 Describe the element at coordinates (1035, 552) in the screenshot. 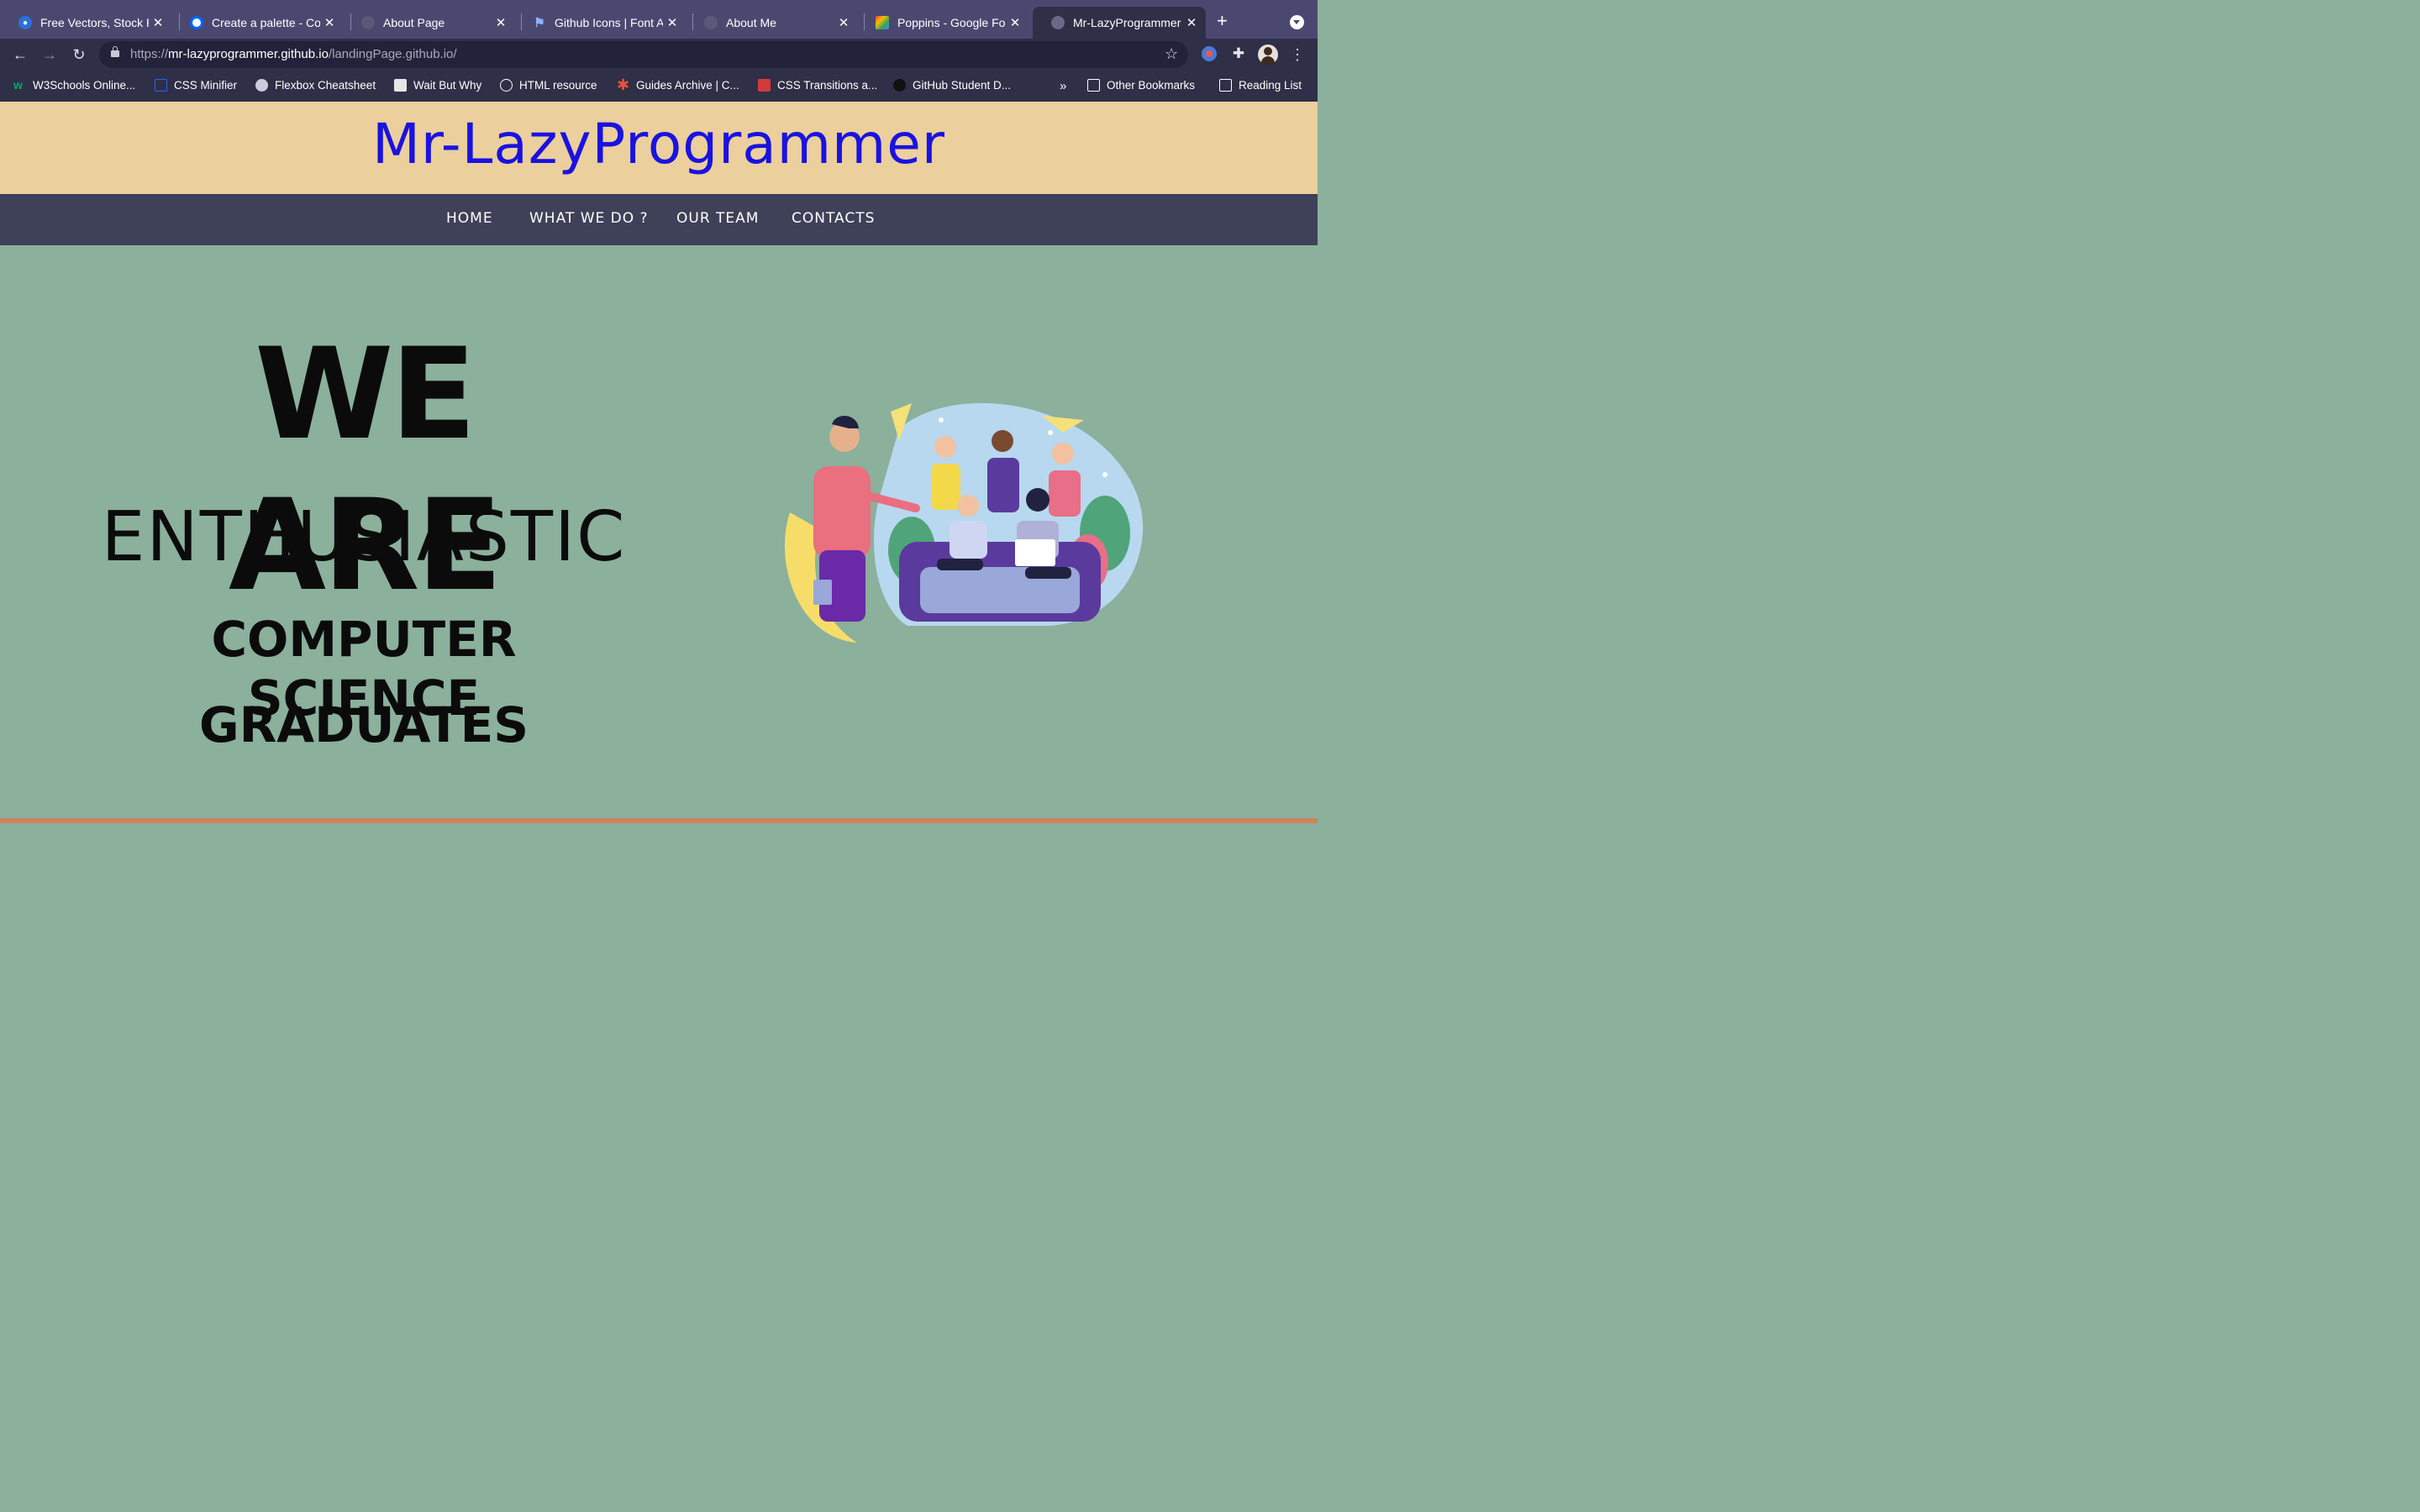

I see `laptop-icon` at that location.